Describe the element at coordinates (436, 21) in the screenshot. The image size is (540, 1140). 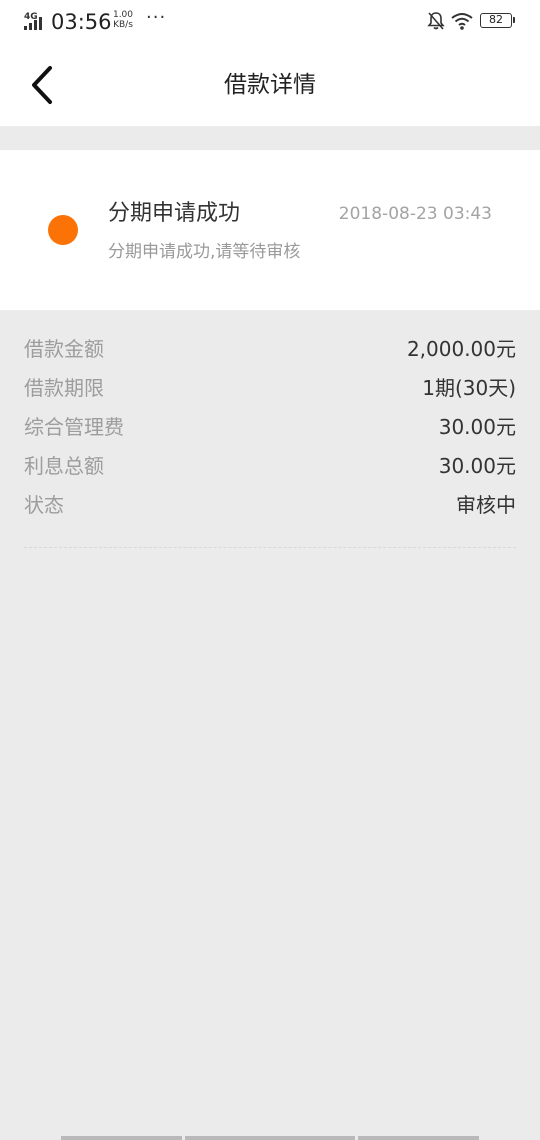
I see `bell-off-icon` at that location.